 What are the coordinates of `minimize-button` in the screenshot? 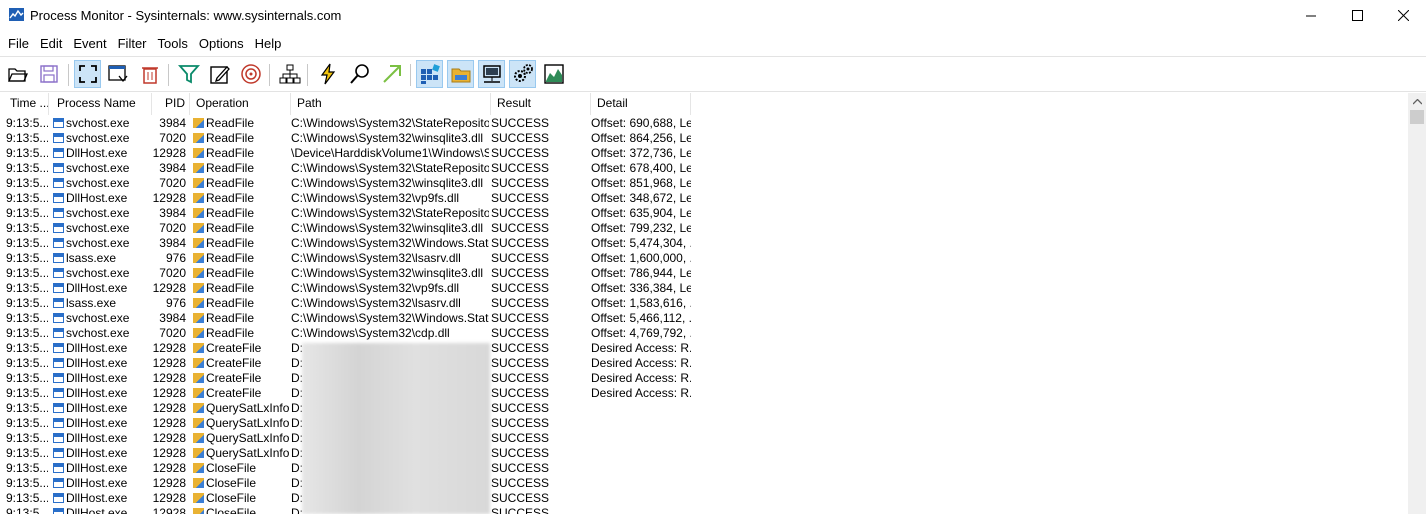 It's located at (1311, 15).